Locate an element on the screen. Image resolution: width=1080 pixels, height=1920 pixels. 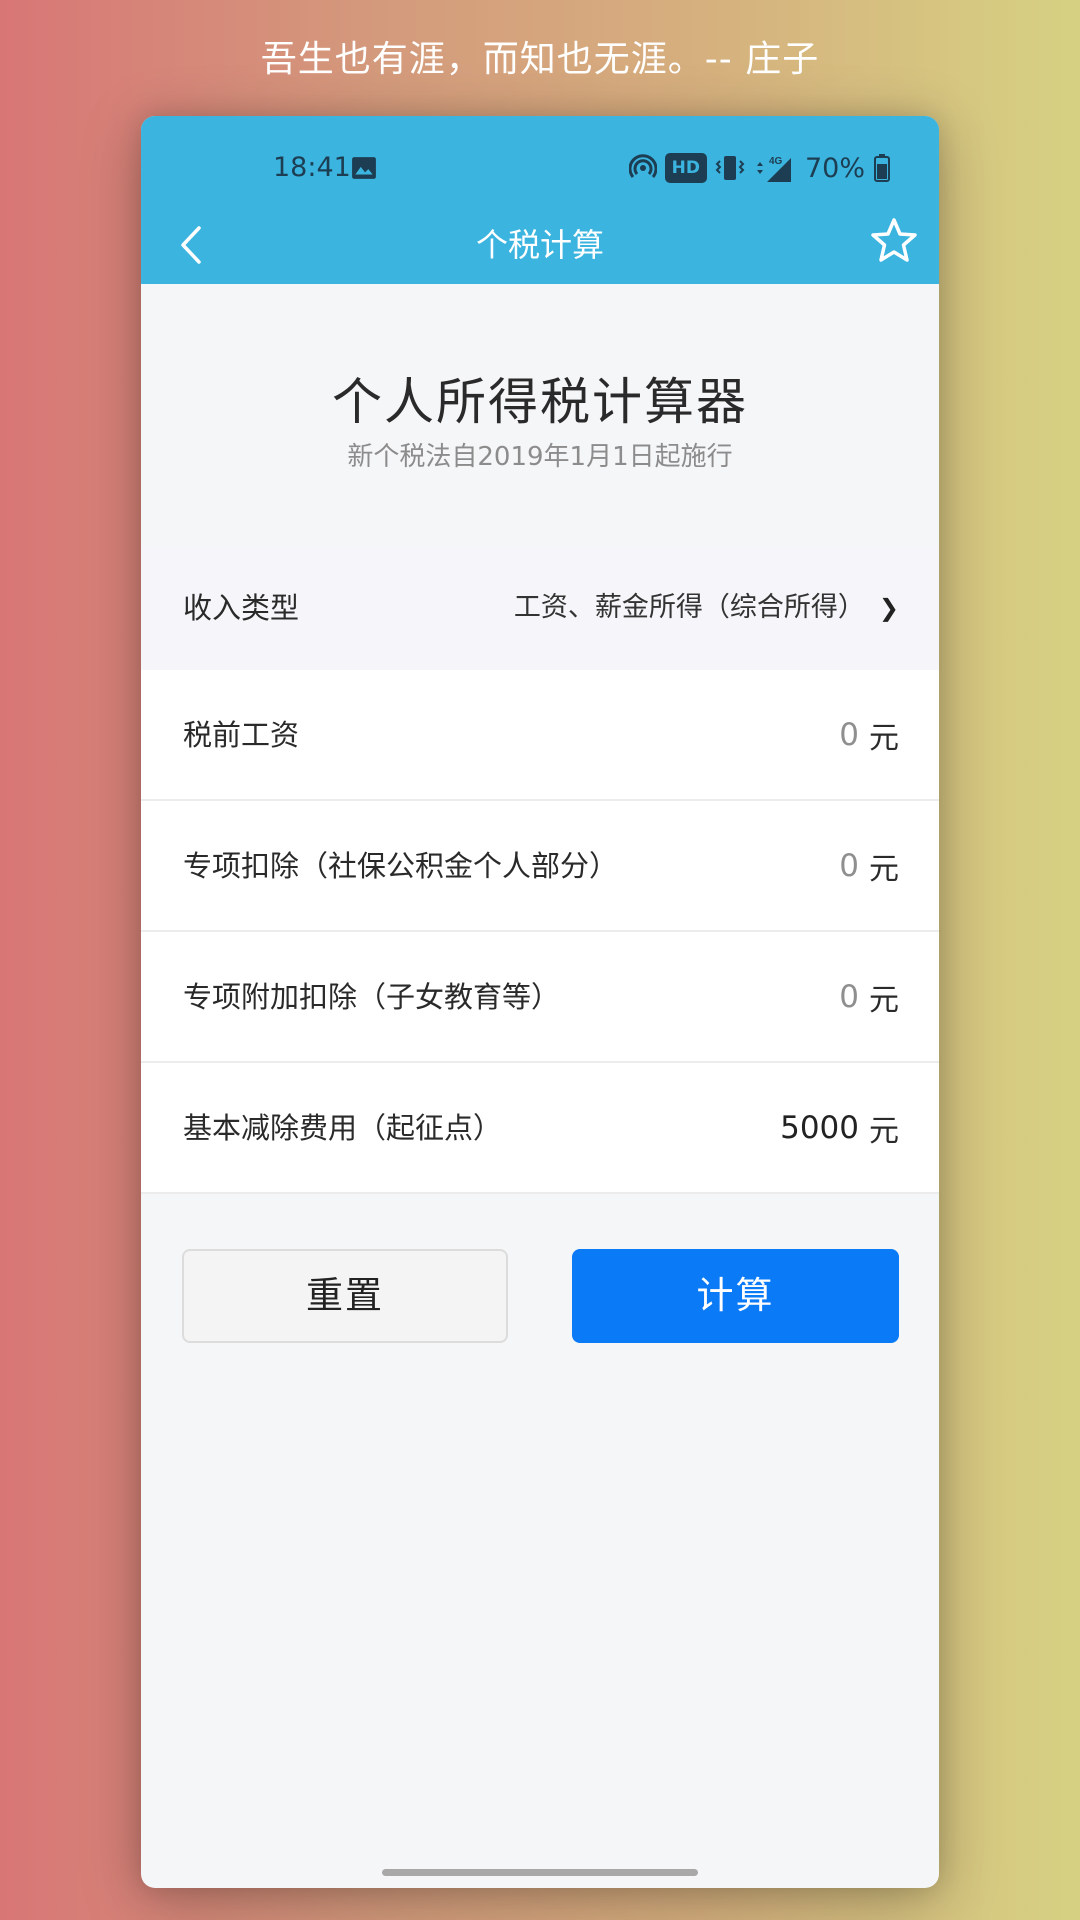
field-value-group: 5000 元 is located at coordinates (839, 1128).